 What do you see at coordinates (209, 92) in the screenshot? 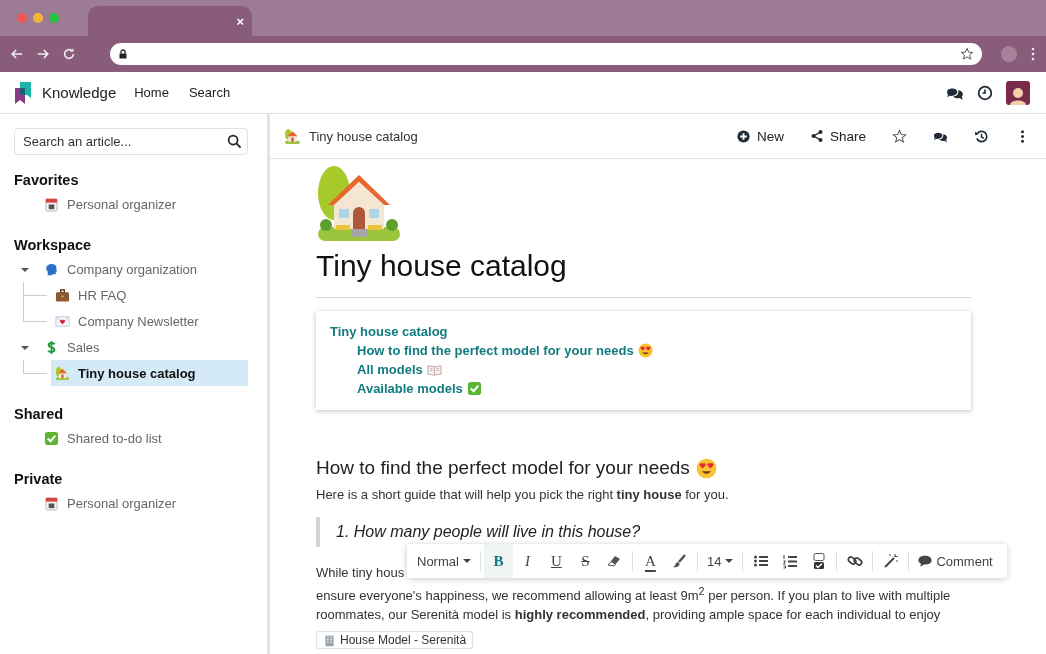
I see `nav-menu-item: Search` at bounding box center [209, 92].